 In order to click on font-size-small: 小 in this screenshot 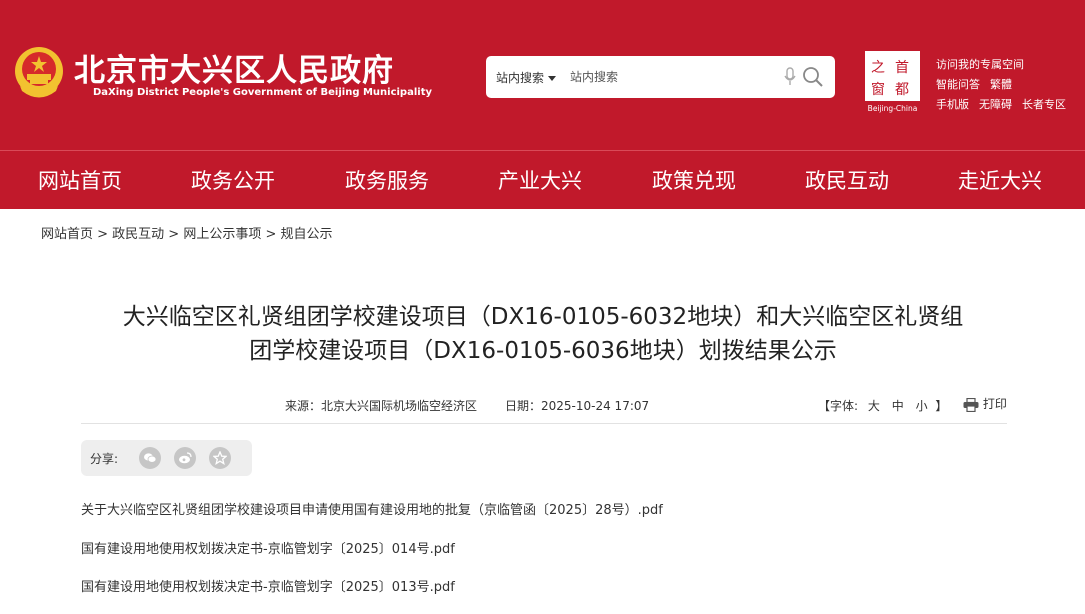, I will do `click(922, 406)`.